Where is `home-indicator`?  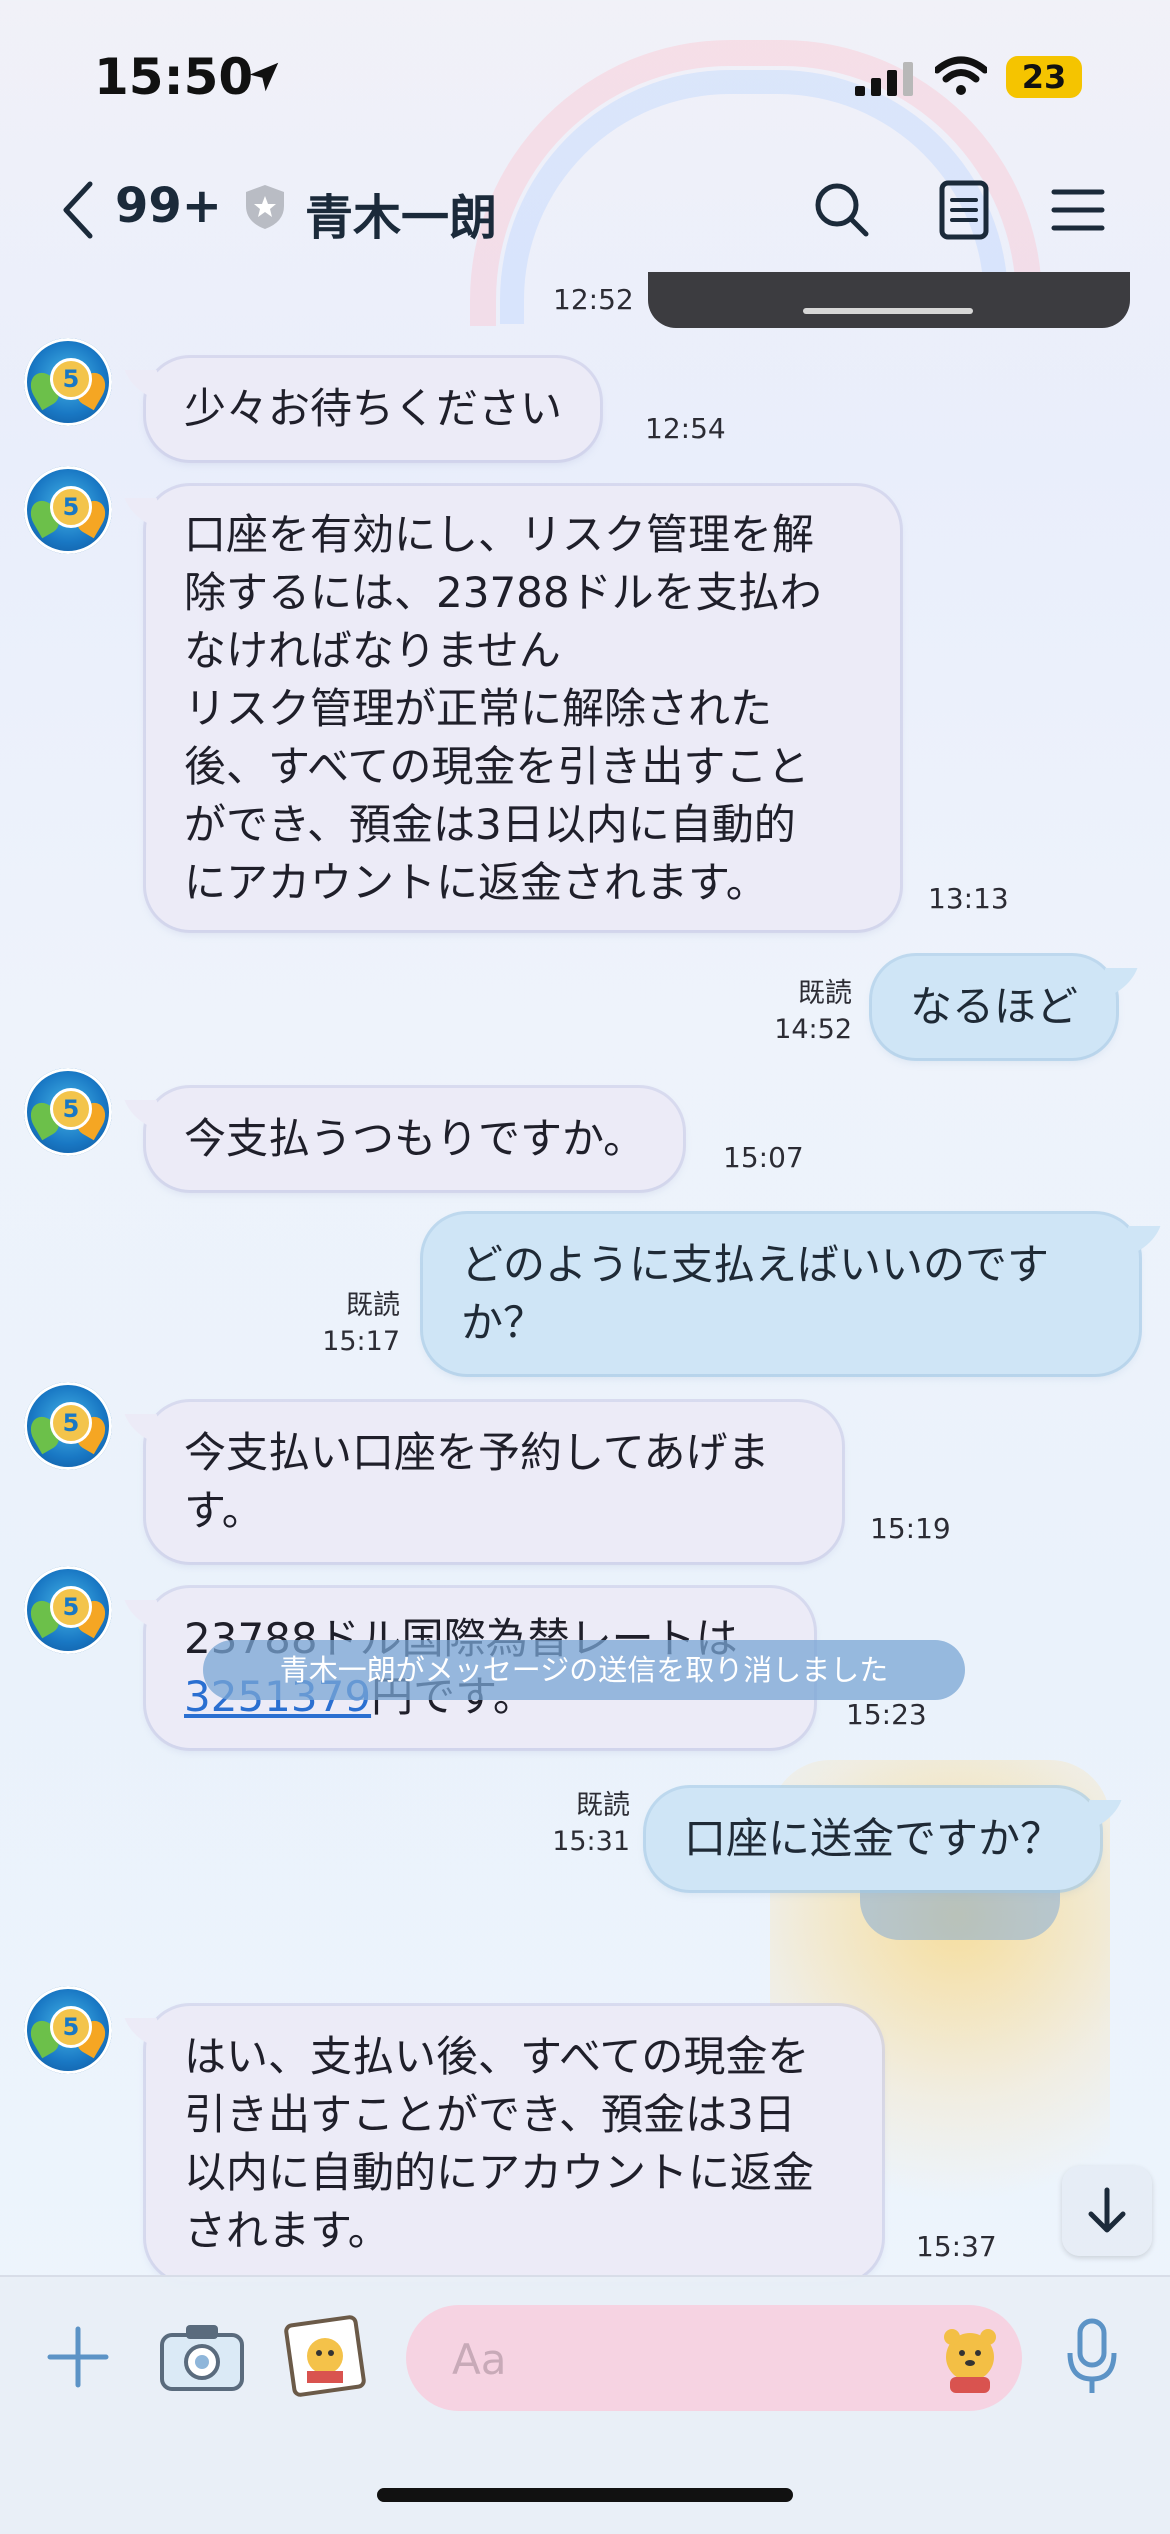
home-indicator is located at coordinates (585, 2495).